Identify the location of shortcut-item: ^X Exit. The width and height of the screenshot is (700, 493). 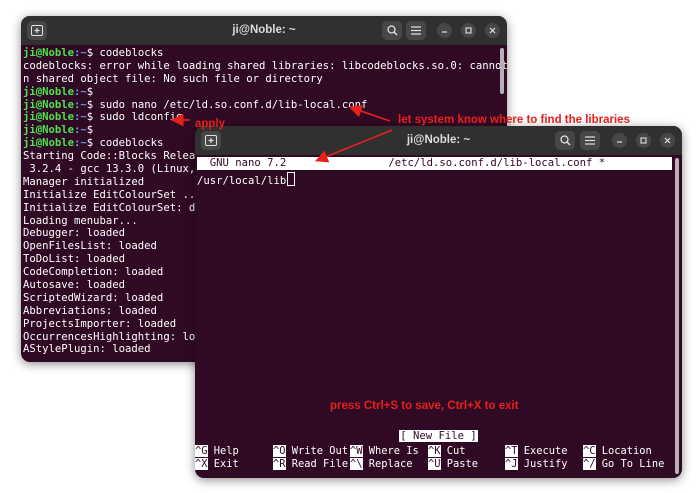
(217, 464).